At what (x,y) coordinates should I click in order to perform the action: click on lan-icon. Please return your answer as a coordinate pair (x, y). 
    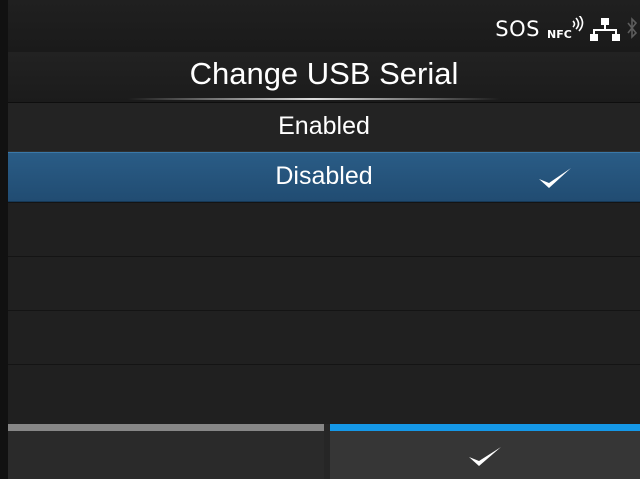
    Looking at the image, I should click on (605, 29).